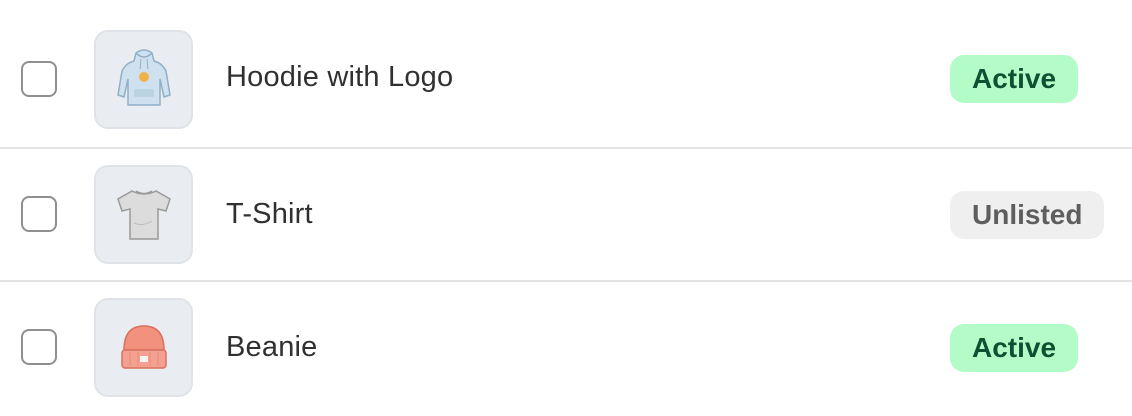 This screenshot has height=416, width=1132. What do you see at coordinates (339, 77) in the screenshot?
I see `product-name: Hoodie with Logo` at bounding box center [339, 77].